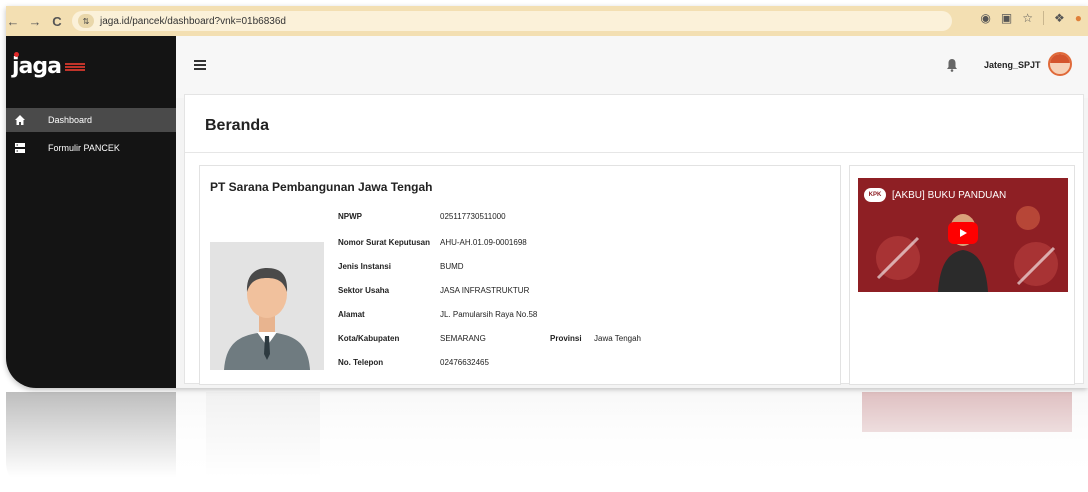  What do you see at coordinates (86, 21) in the screenshot?
I see `site-settings-icon: ⇅` at bounding box center [86, 21].